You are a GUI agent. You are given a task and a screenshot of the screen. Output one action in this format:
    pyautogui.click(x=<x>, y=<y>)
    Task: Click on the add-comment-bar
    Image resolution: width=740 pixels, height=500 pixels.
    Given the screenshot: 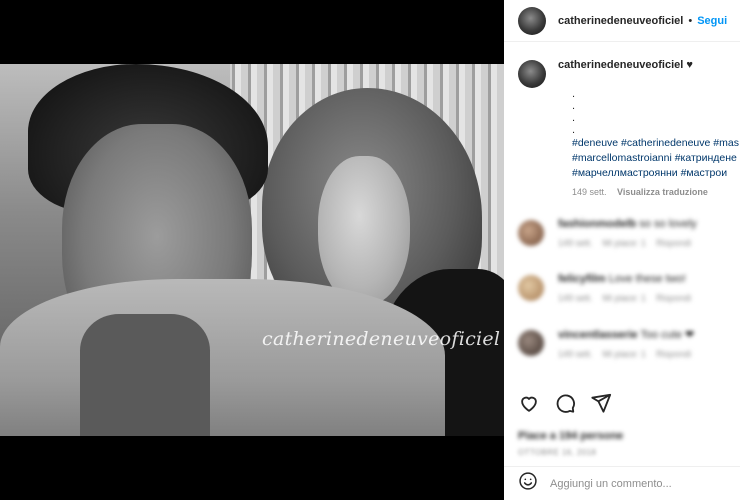 What is the action you would take?
    pyautogui.click(x=622, y=483)
    